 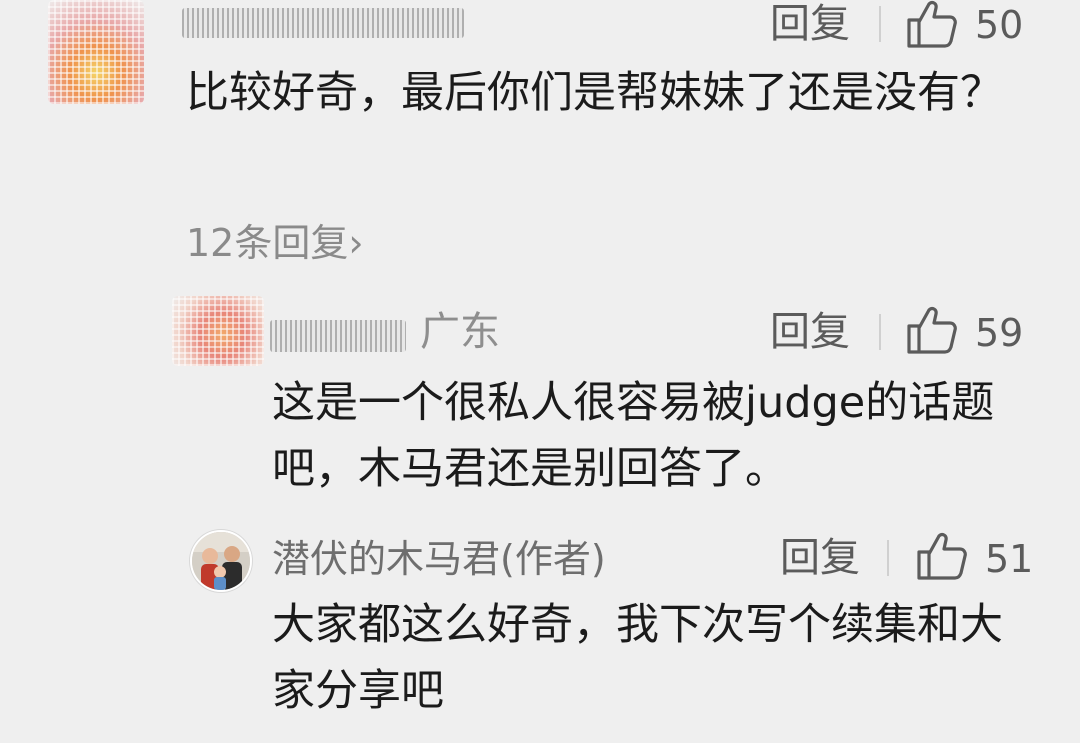 What do you see at coordinates (637, 658) in the screenshot?
I see `comment-text: 大家都这么好奇，我下次写个续集和大家分享吧` at bounding box center [637, 658].